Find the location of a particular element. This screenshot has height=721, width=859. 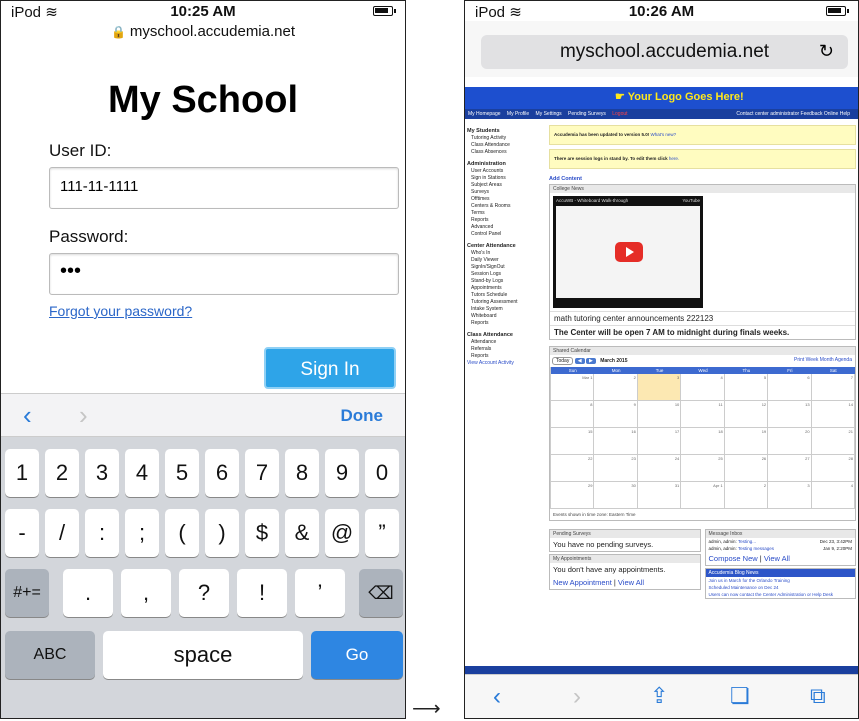

key-punct-1: , is located at coordinates (146, 593).